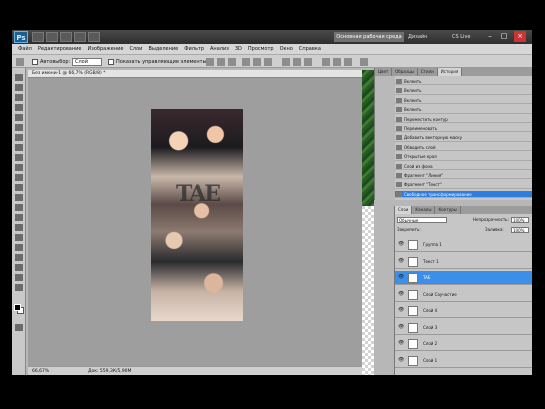 This screenshot has width=545, height=409. Describe the element at coordinates (326, 62) in the screenshot. I see `distribute-left-icon` at that location.